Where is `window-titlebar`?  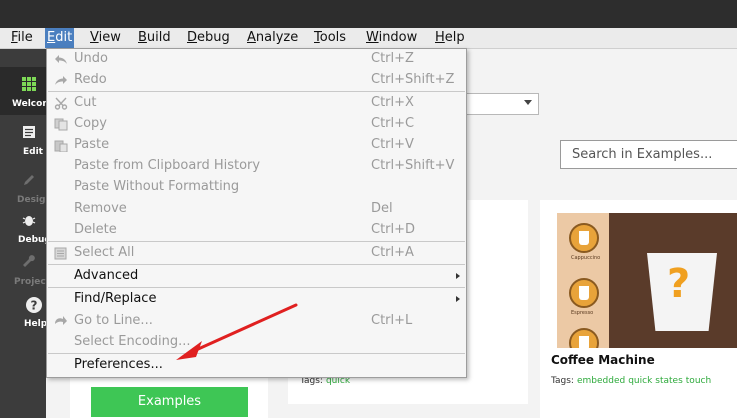 window-titlebar is located at coordinates (368, 14).